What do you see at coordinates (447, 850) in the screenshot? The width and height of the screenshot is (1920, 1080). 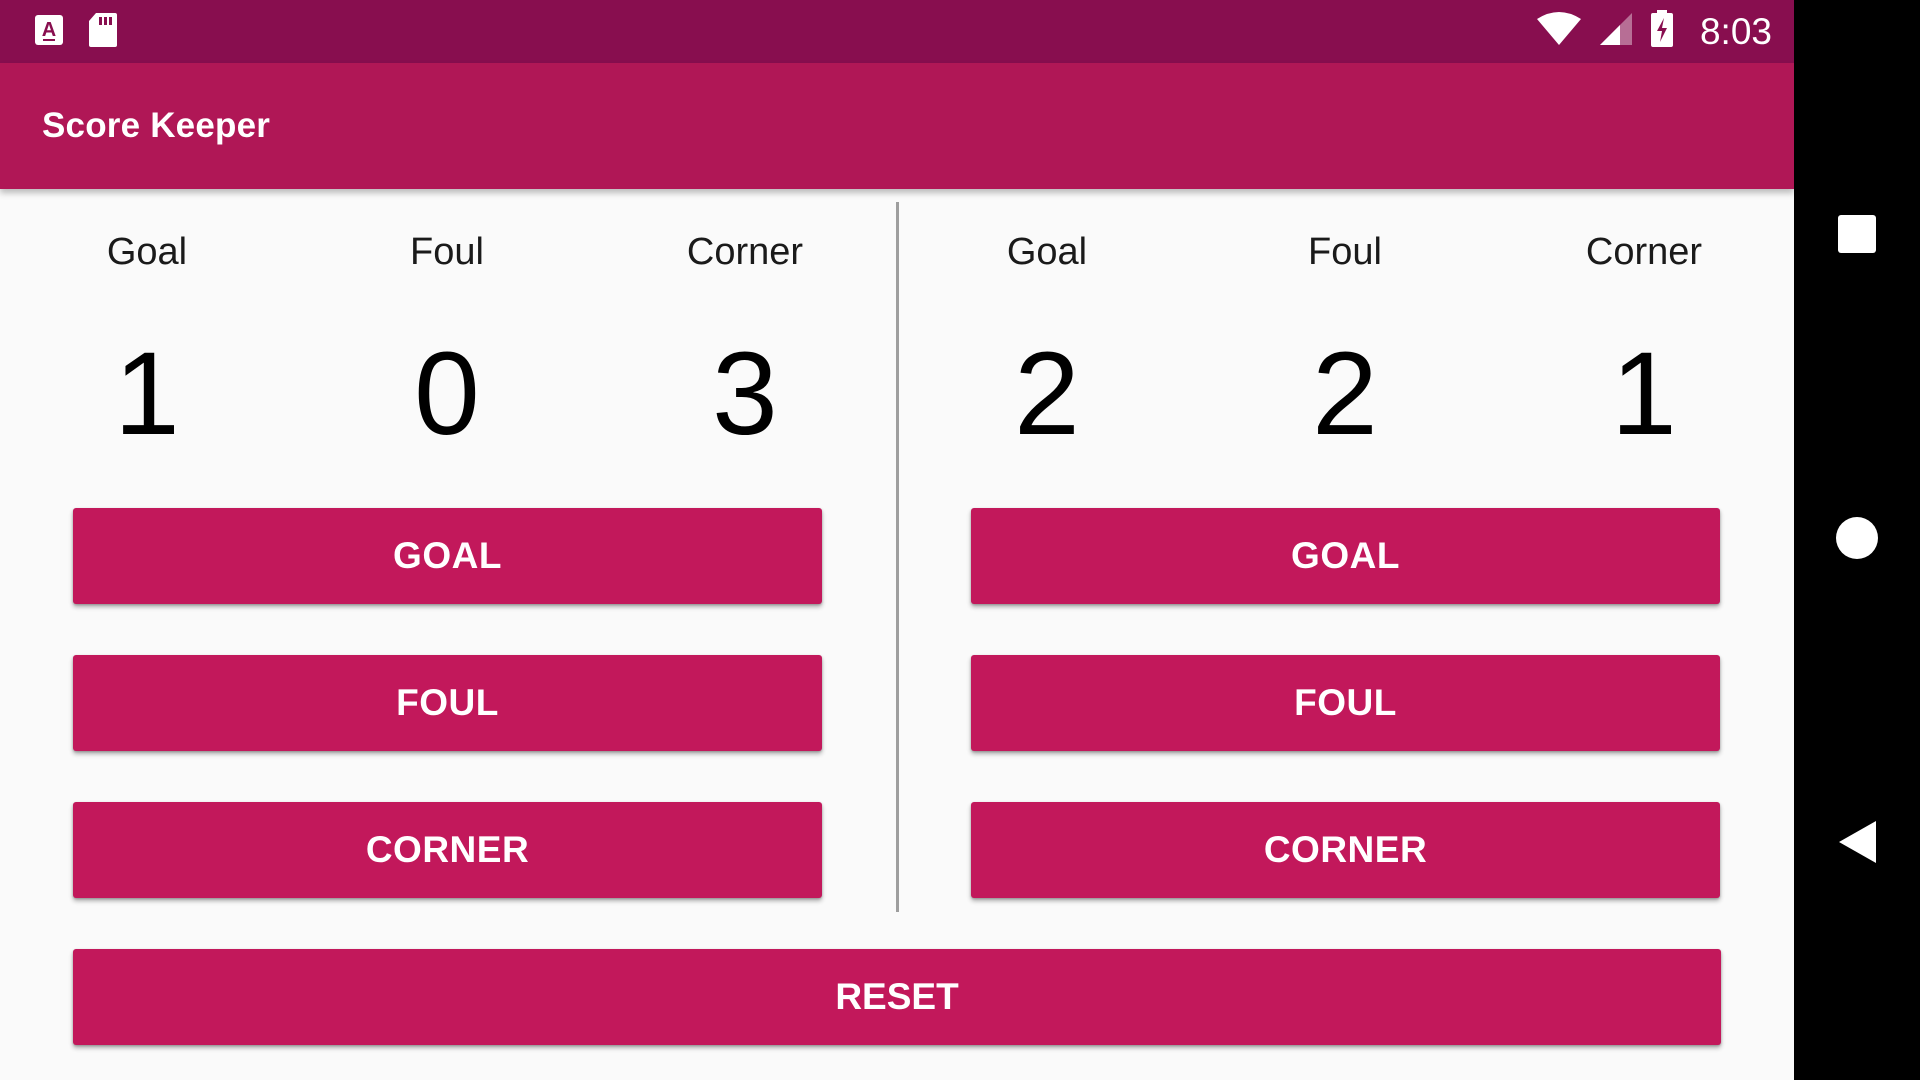 I see `team-a-corner-button: CORNER` at bounding box center [447, 850].